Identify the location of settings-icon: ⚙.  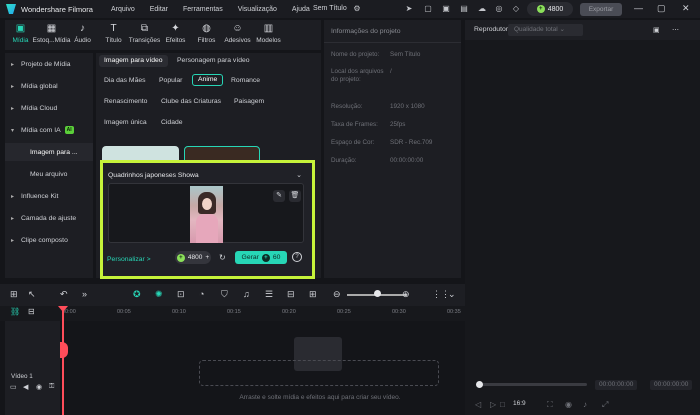
(357, 9).